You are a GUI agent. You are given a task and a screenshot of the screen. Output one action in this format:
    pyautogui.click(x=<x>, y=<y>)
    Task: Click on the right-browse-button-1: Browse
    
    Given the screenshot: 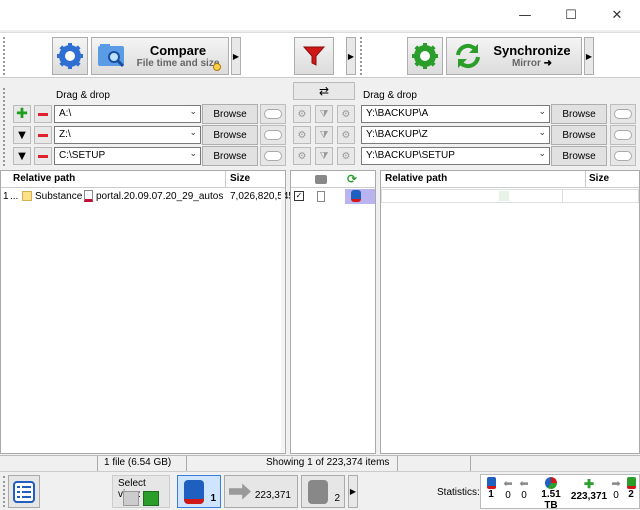 What is the action you would take?
    pyautogui.click(x=579, y=114)
    